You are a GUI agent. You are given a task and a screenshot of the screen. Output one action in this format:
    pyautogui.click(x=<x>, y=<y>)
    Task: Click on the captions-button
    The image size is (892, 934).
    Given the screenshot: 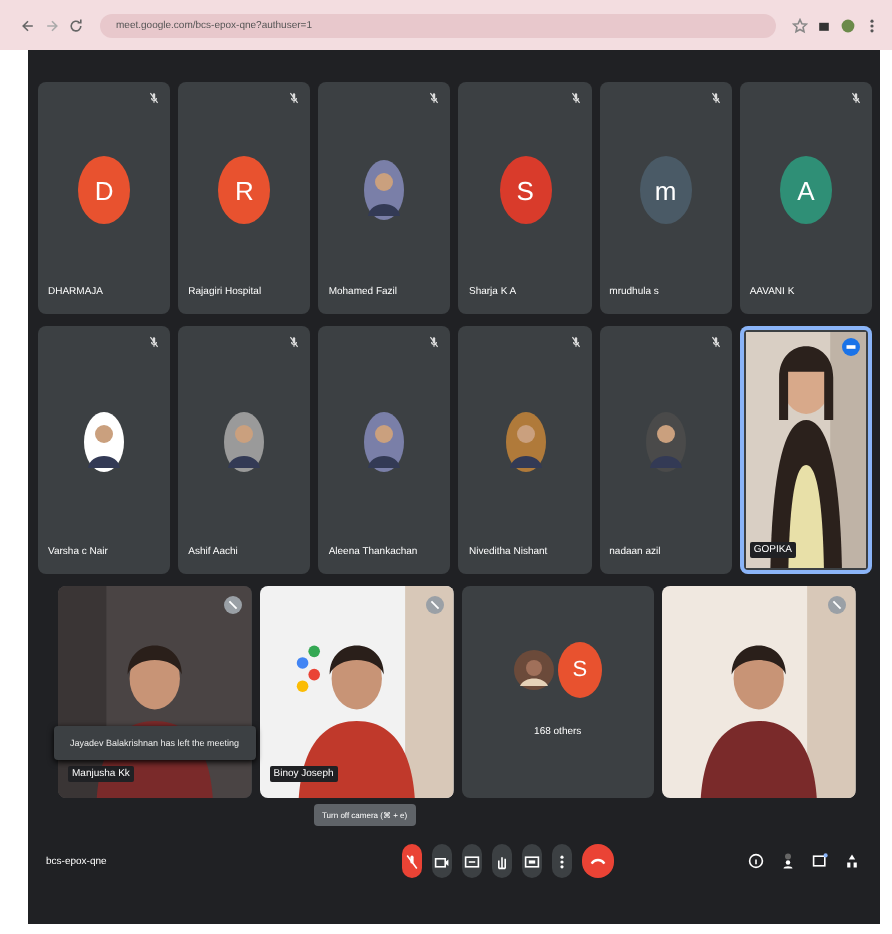 What is the action you would take?
    pyautogui.click(x=471, y=861)
    